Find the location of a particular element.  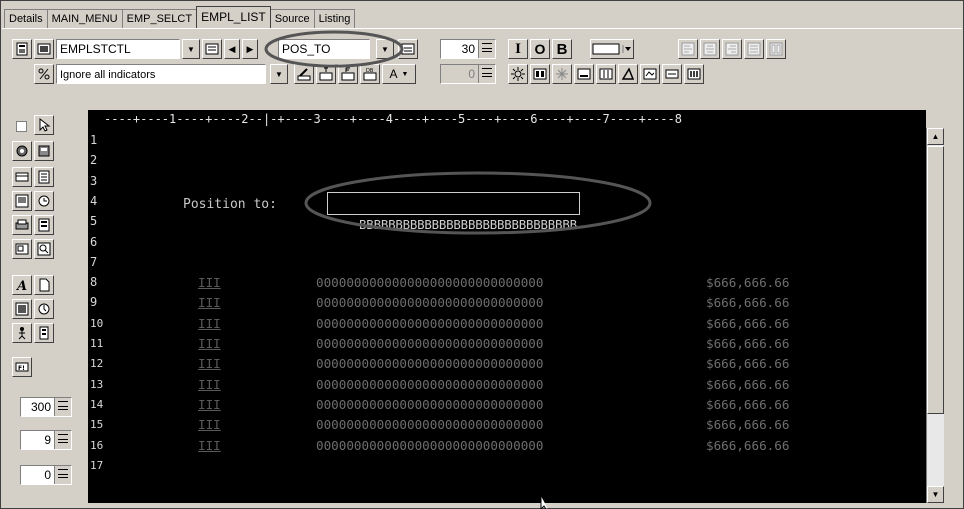

field-name-dropdown-button: ▼ is located at coordinates (385, 49).